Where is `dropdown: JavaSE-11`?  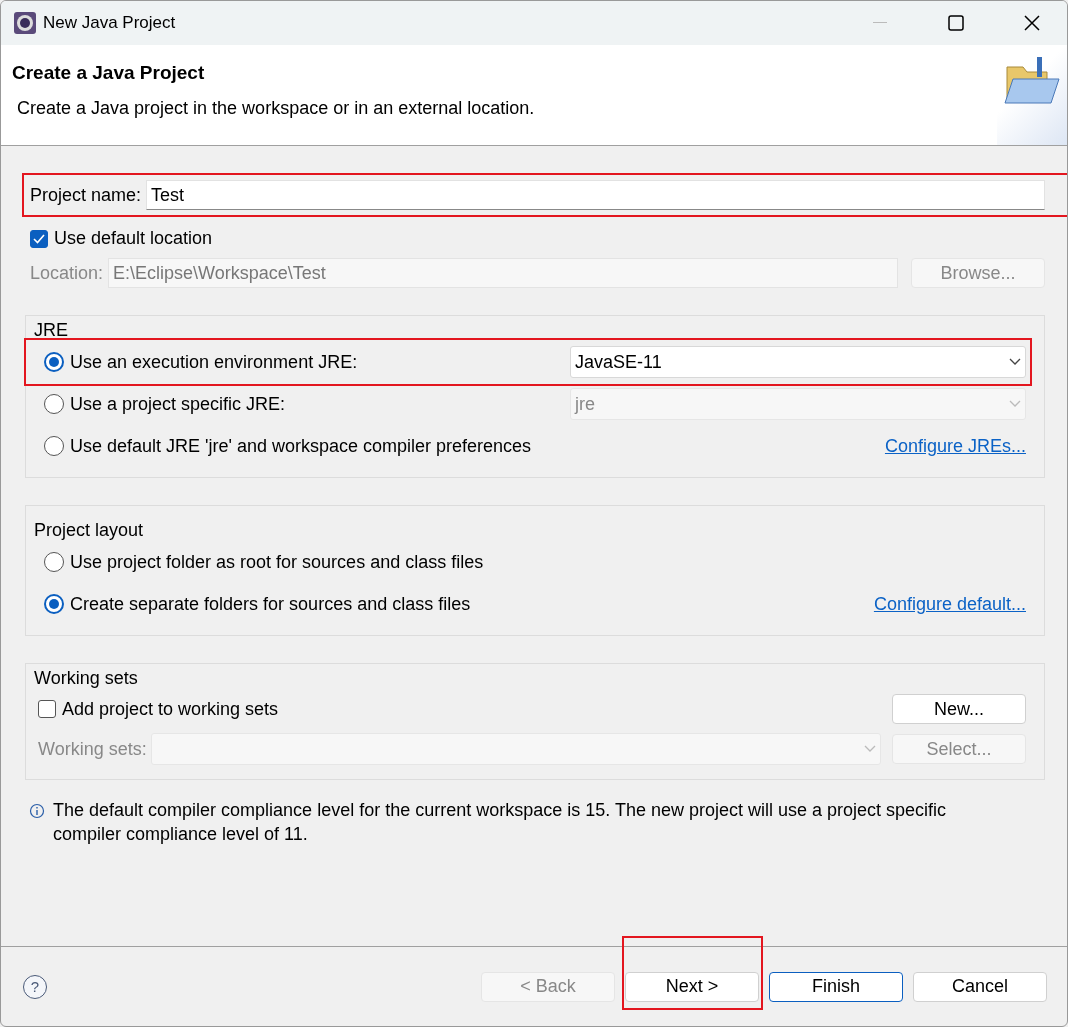 dropdown: JavaSE-11 is located at coordinates (798, 362).